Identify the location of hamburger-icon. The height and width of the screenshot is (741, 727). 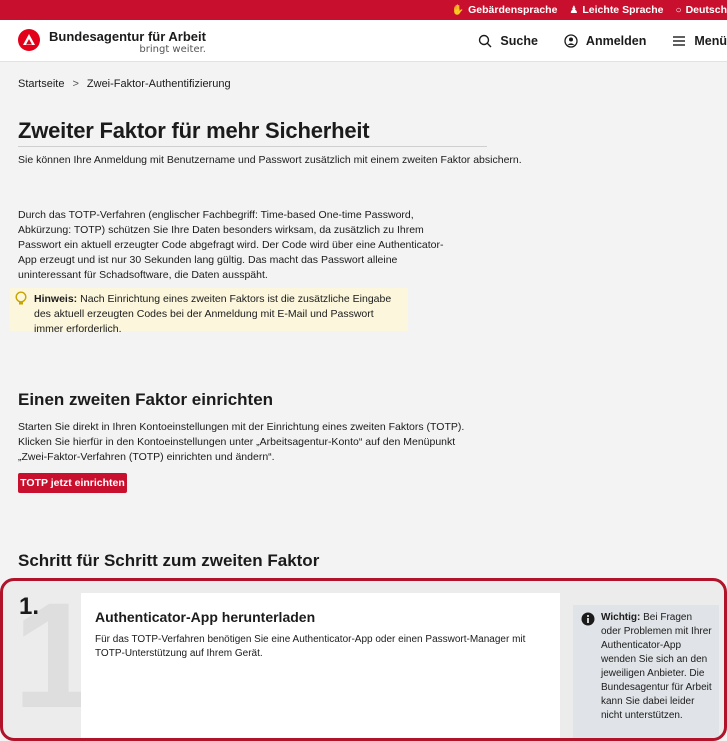
(679, 41).